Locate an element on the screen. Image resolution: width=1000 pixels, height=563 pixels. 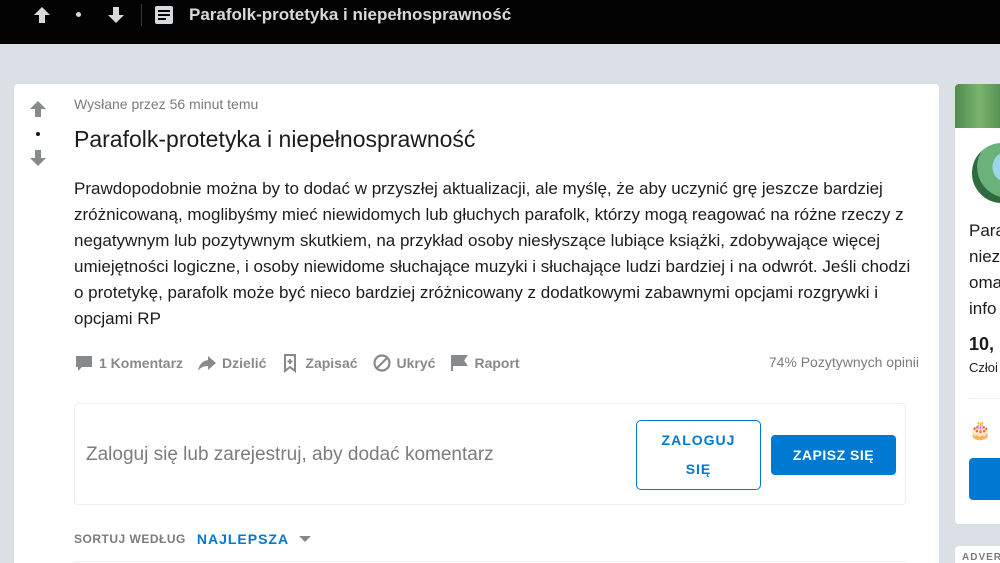
login-button: ZALOGUJ SIĘ is located at coordinates (698, 455).